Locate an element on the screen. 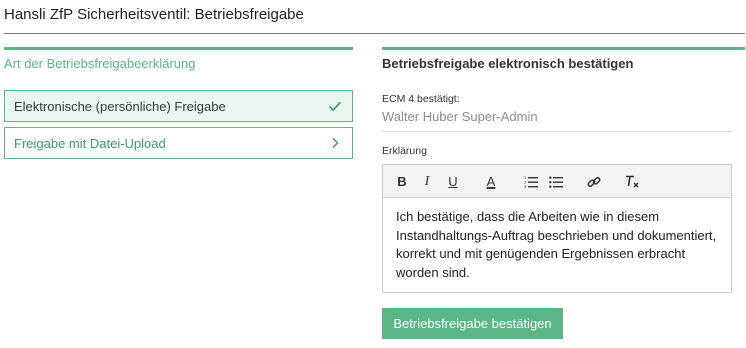 Image resolution: width=746 pixels, height=348 pixels. left-accent-bar is located at coordinates (178, 48).